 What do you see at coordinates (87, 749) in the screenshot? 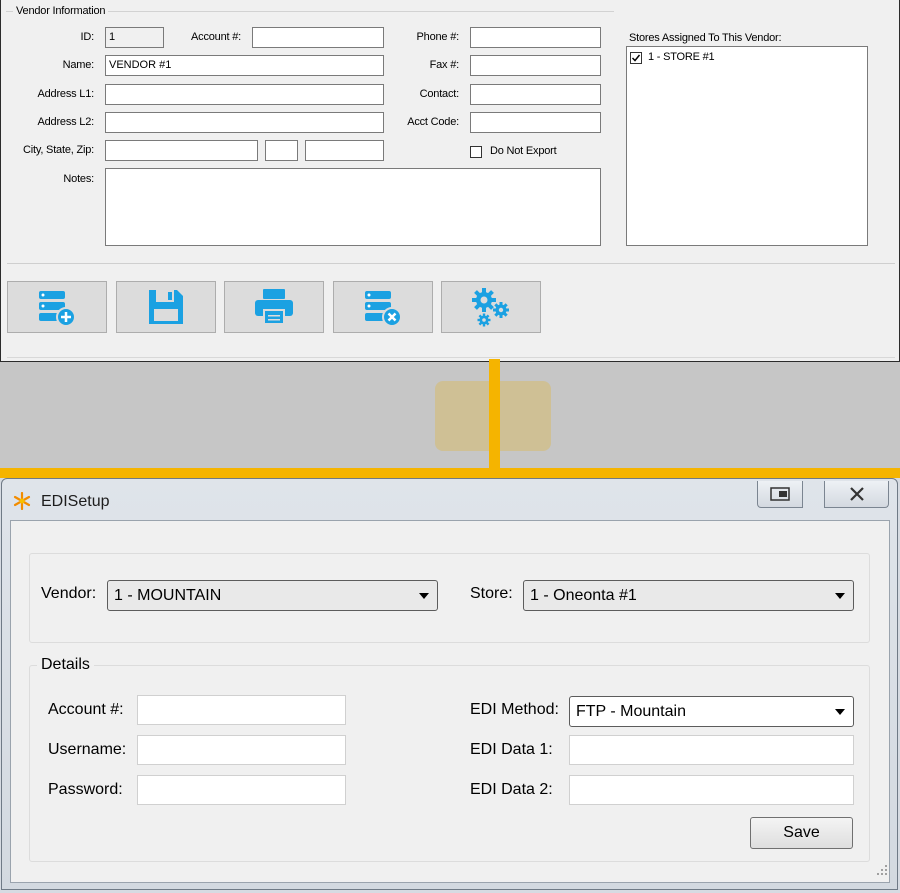
I see `username-label: Username:` at bounding box center [87, 749].